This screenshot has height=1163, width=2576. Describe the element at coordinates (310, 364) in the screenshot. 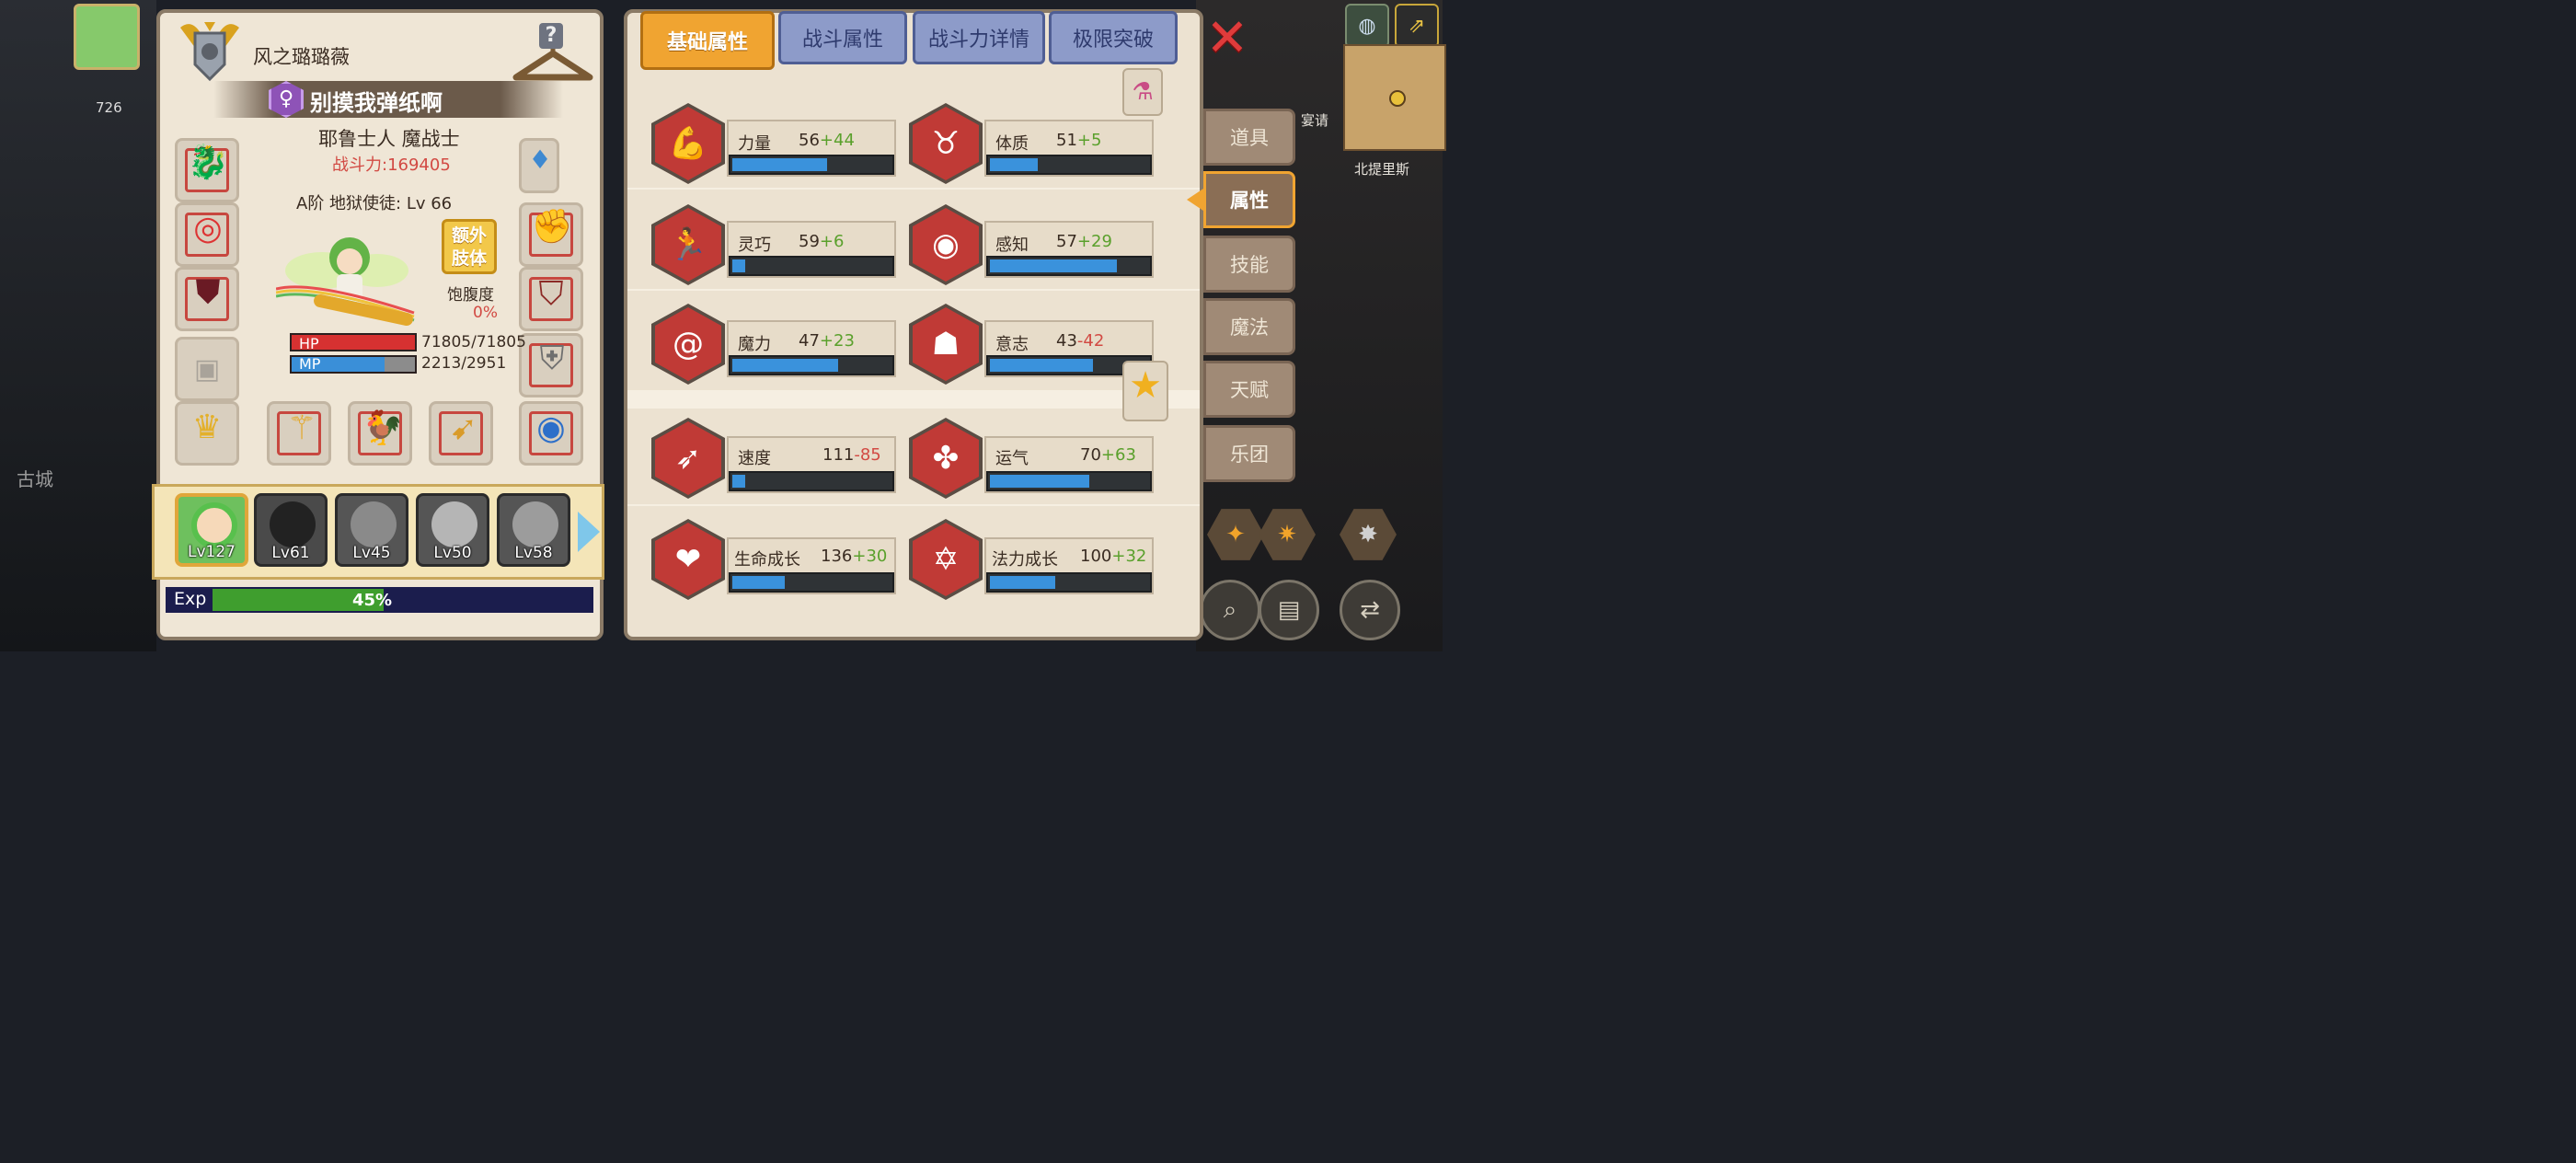

I see `mp-label: MP` at that location.